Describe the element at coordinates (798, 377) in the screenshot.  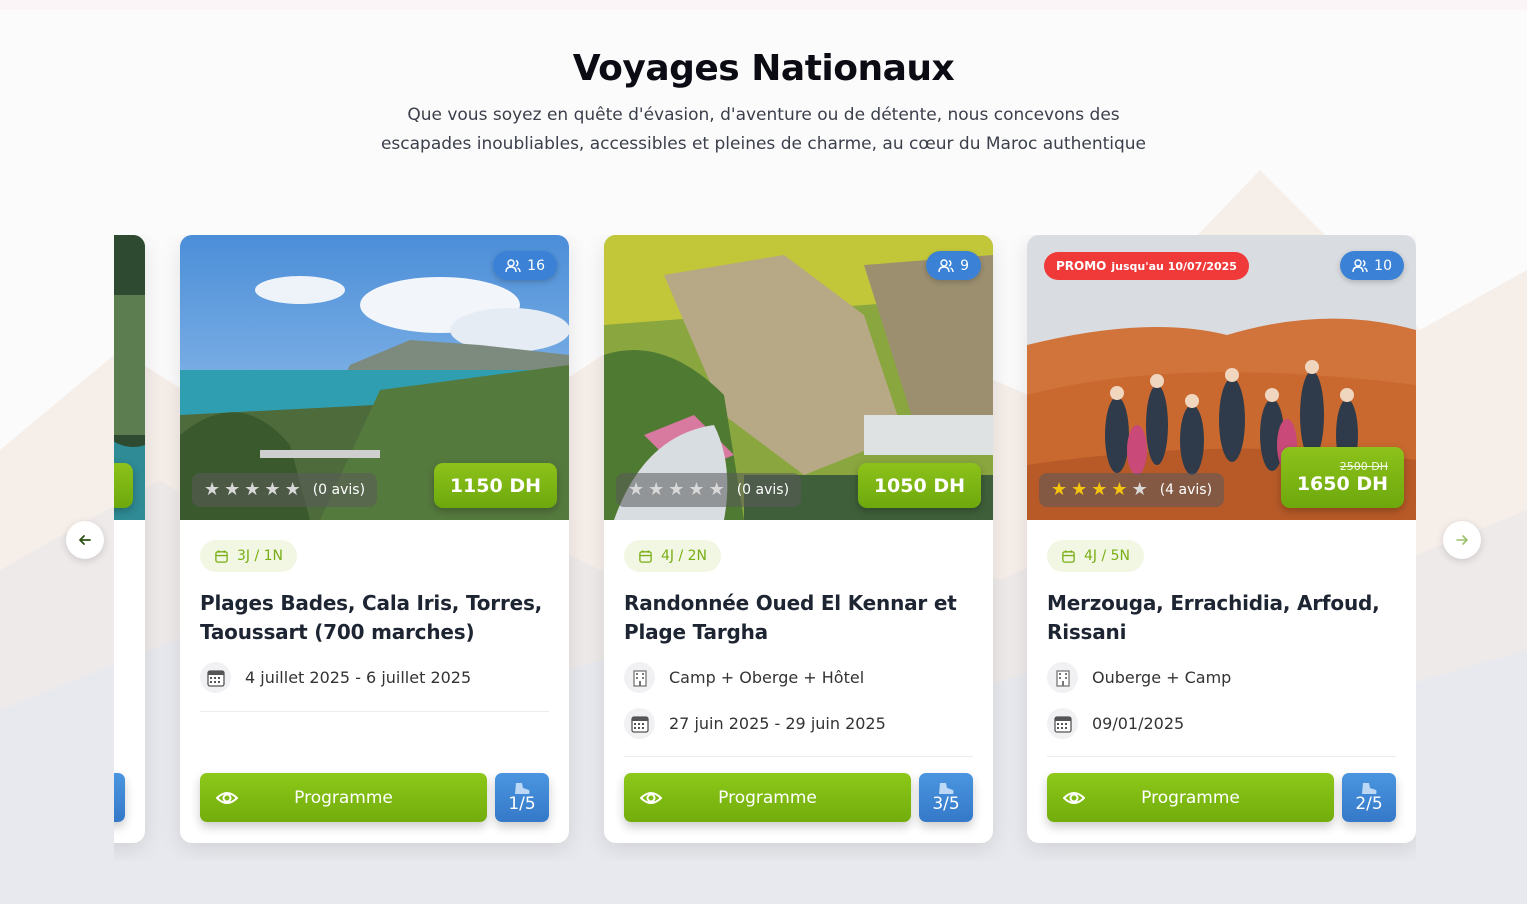
I see `trip-image: 9 ★ ★ ★ ★ ★ (0 avis) 1050 DH` at that location.